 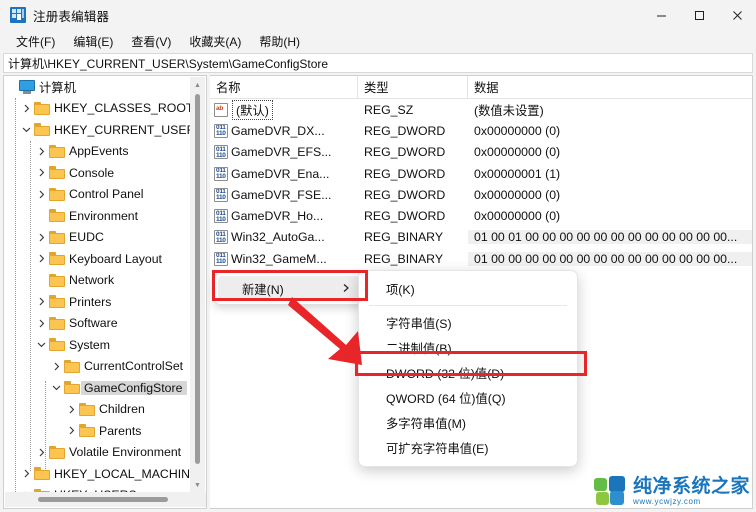 What do you see at coordinates (468, 347) in the screenshot?
I see `context-submenu-item-2: 二进制值(B)` at bounding box center [468, 347].